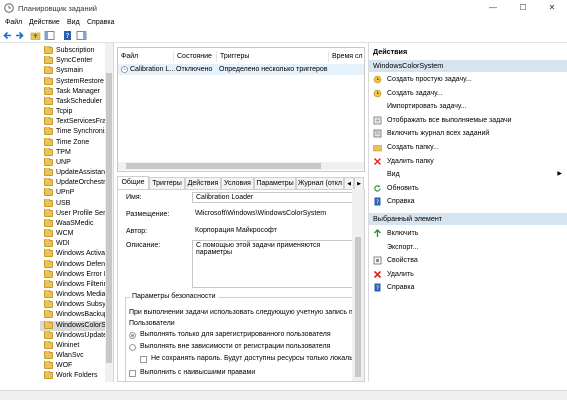 The width and height of the screenshot is (567, 400). I want to click on action-item: Обновить, so click(468, 188).